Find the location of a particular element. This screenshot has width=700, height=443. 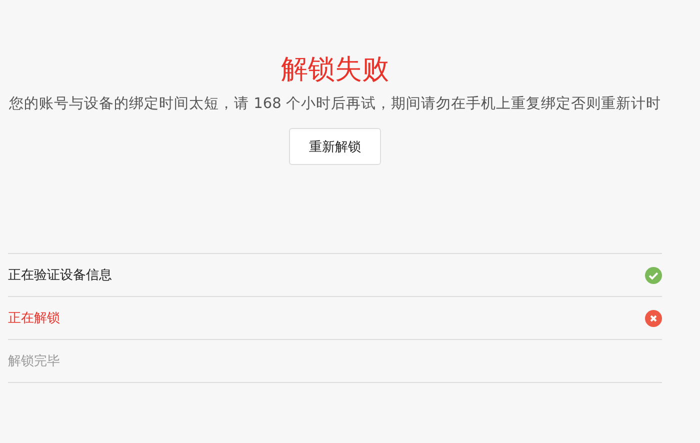

step-label: 解锁完毕 is located at coordinates (34, 361).